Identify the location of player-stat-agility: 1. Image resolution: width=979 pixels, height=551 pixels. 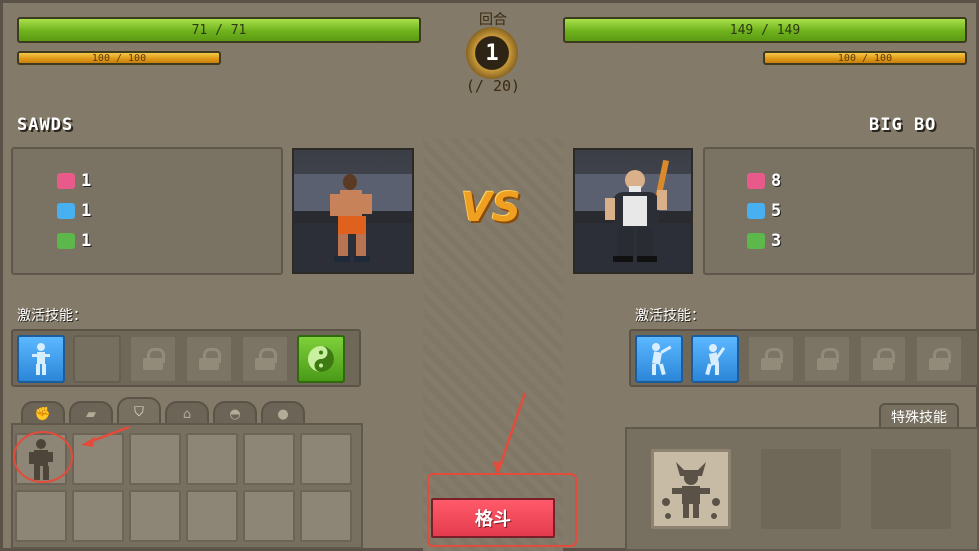
(74, 211).